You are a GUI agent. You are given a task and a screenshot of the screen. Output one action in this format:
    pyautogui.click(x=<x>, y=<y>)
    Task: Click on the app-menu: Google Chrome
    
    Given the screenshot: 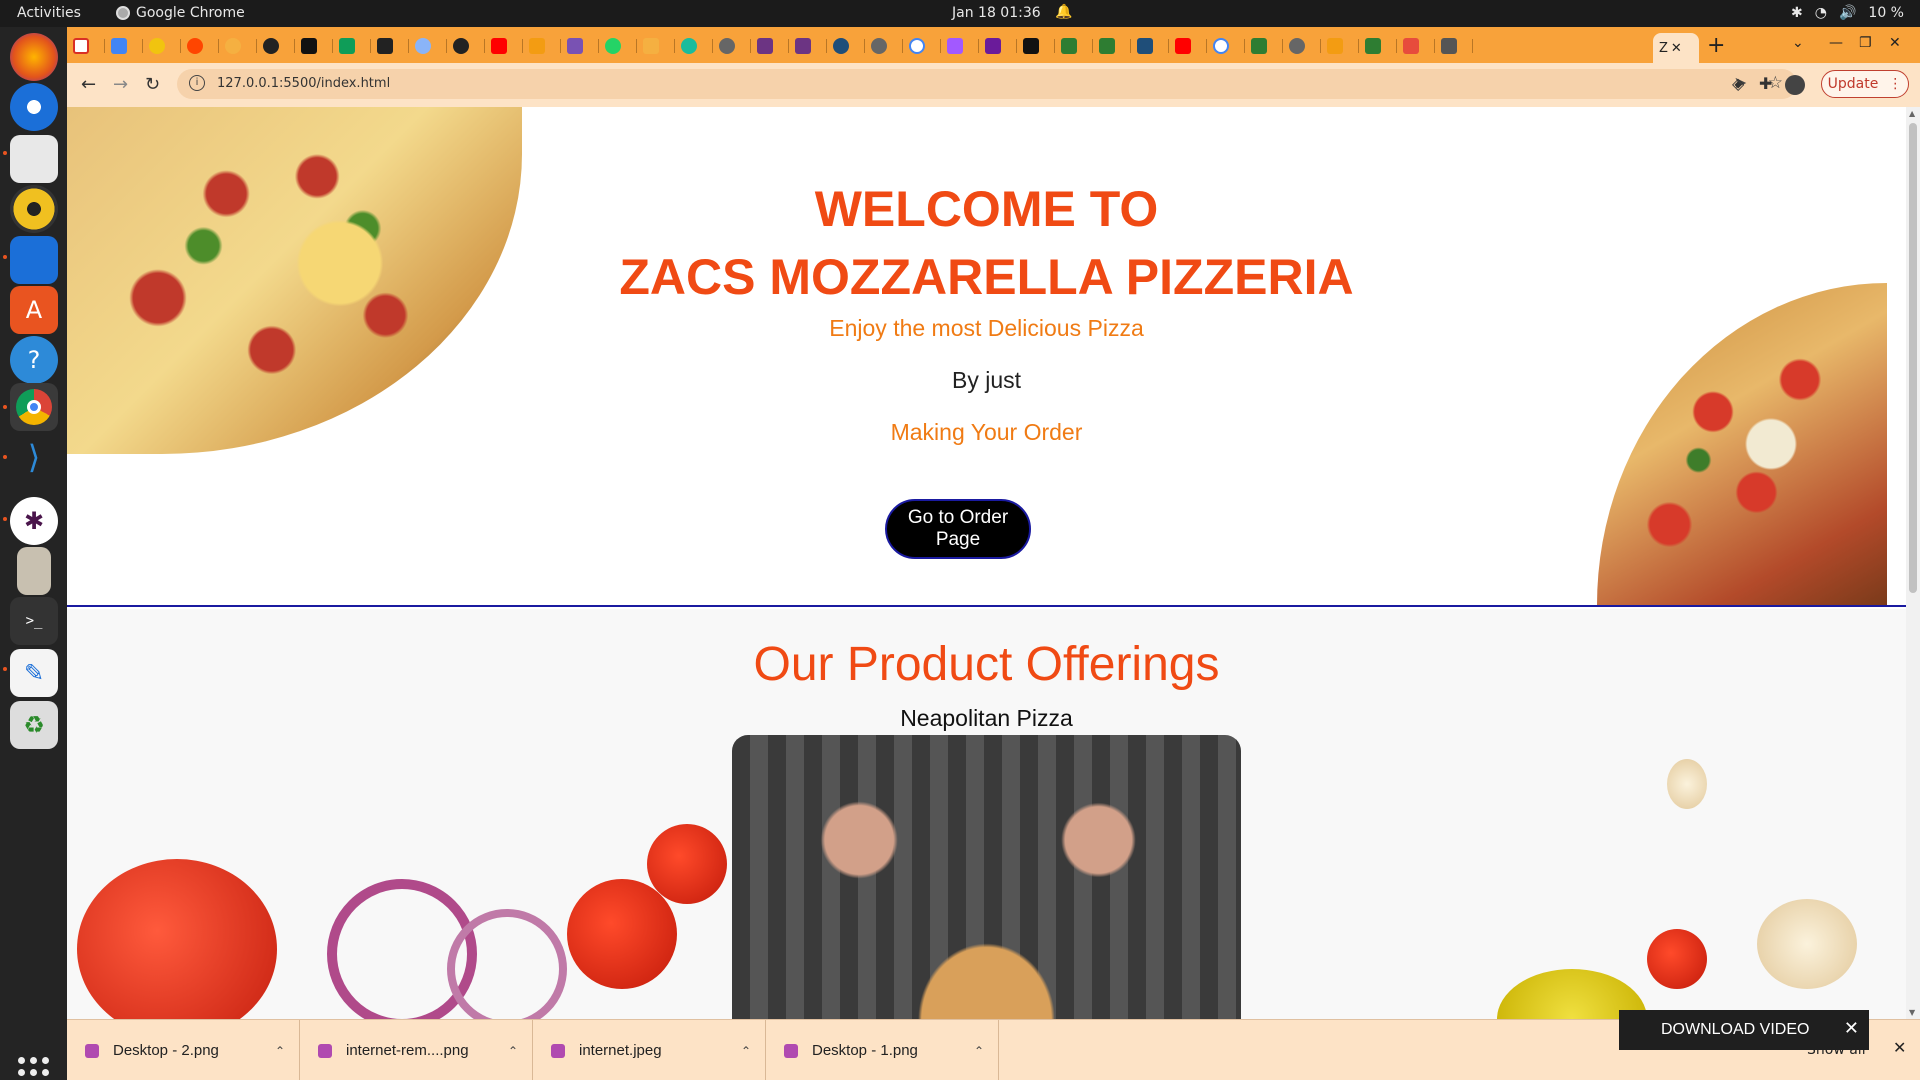 What is the action you would take?
    pyautogui.click(x=180, y=13)
    